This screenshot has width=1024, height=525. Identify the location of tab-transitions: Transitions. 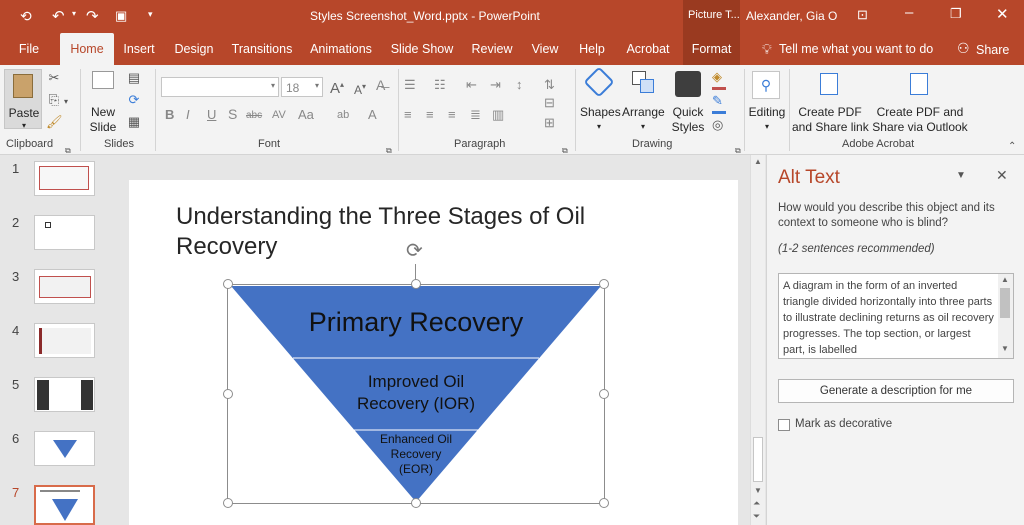
(262, 49).